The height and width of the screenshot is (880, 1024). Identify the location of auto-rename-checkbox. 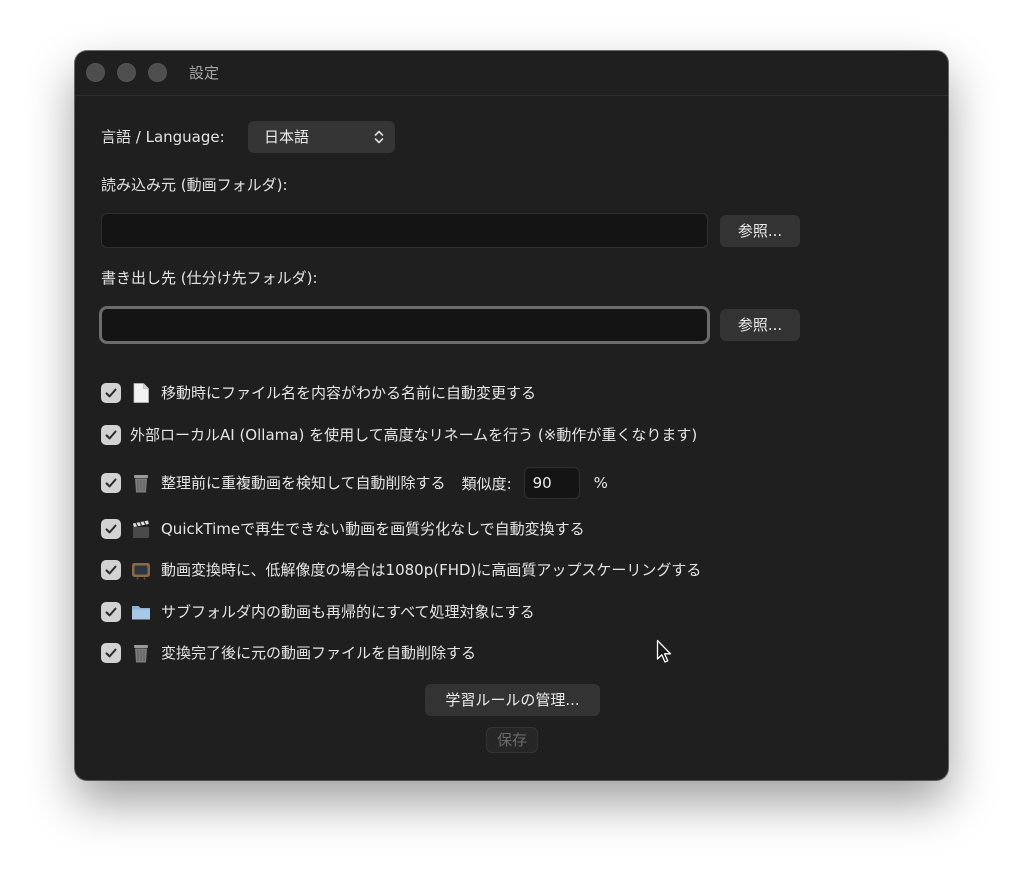
(111, 393).